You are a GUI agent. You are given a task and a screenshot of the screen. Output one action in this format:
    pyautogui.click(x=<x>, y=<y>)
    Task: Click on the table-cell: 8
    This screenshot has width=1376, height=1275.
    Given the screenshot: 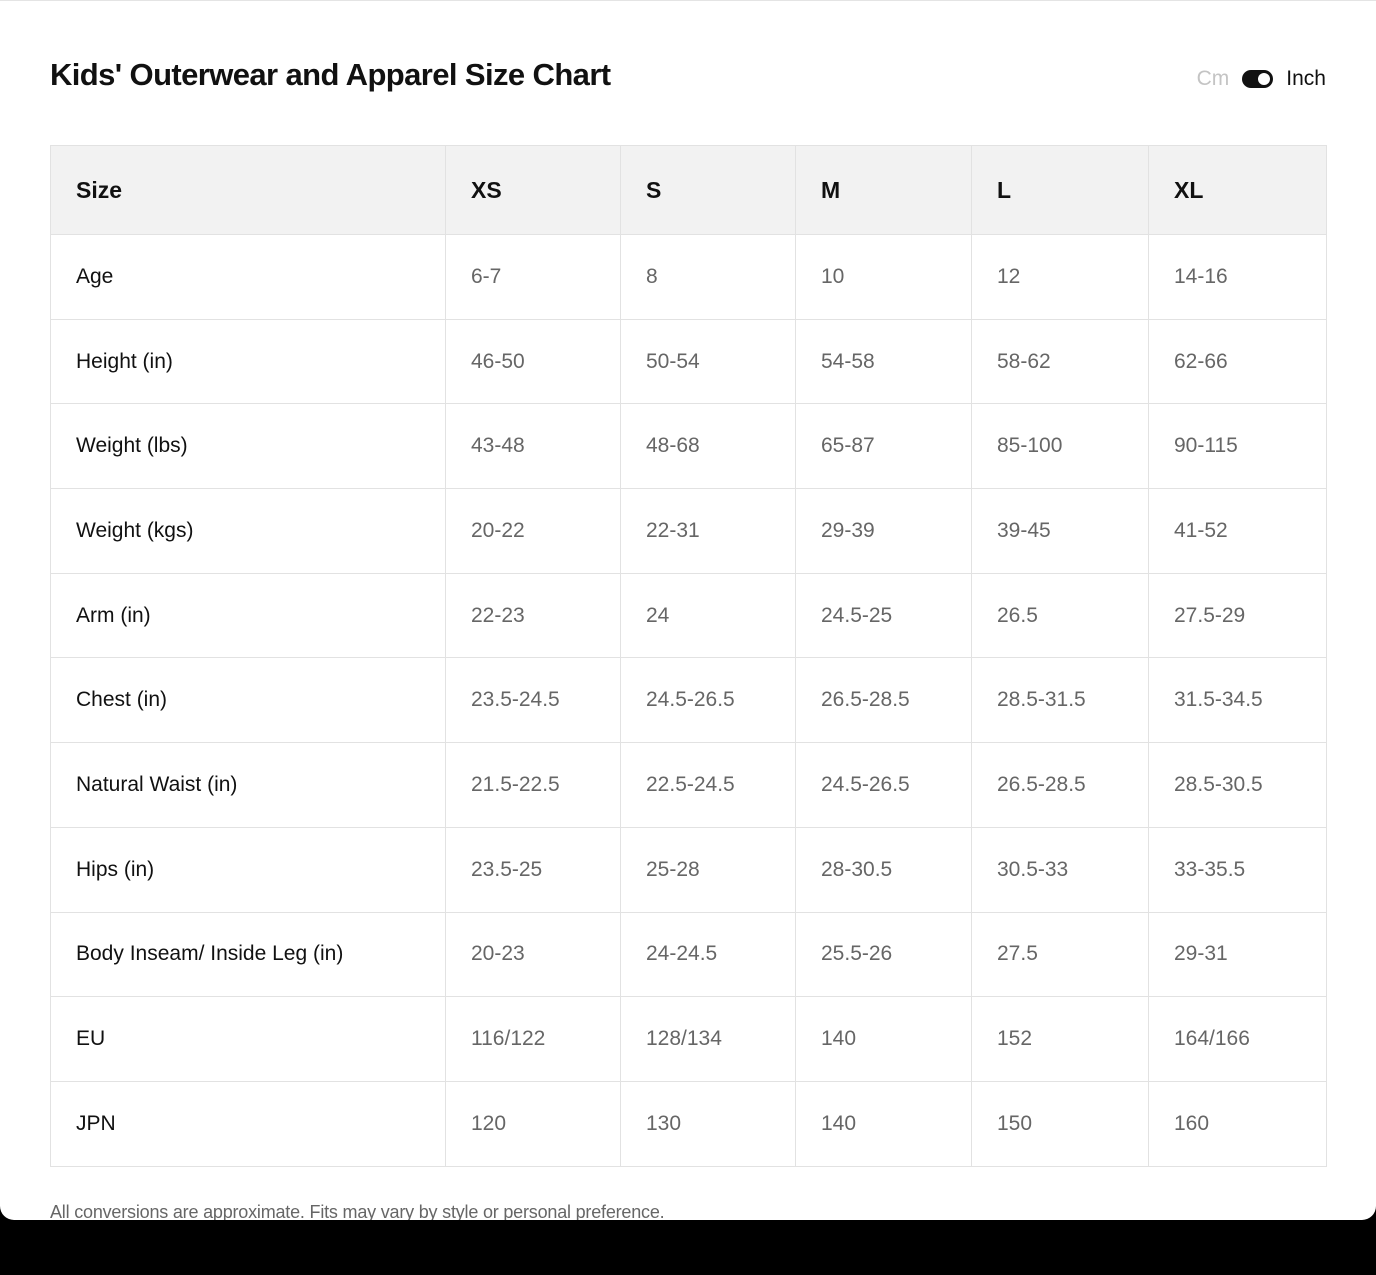 What is the action you would take?
    pyautogui.click(x=708, y=277)
    